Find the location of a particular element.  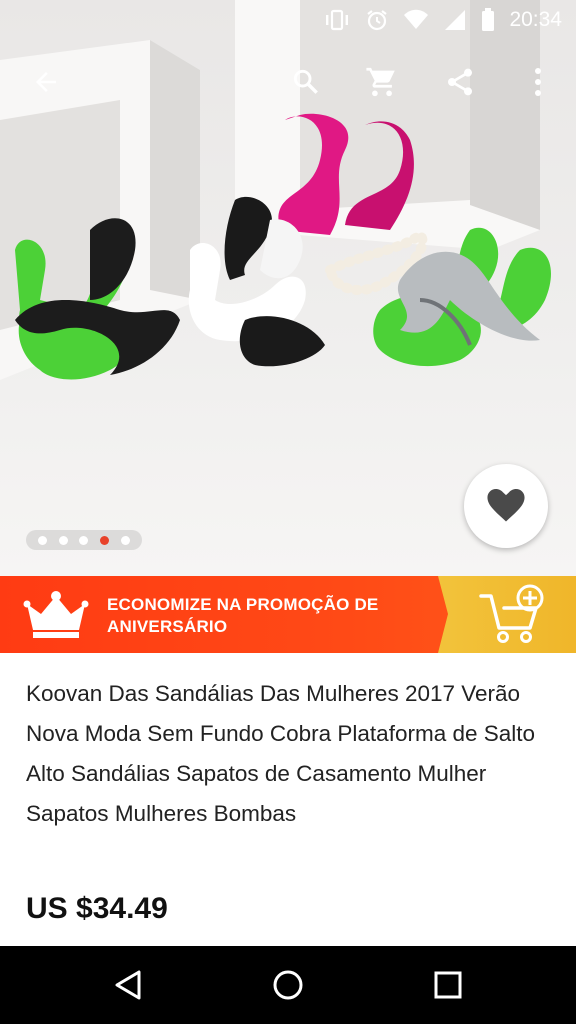

status-bar: 20:34 is located at coordinates (288, 20).